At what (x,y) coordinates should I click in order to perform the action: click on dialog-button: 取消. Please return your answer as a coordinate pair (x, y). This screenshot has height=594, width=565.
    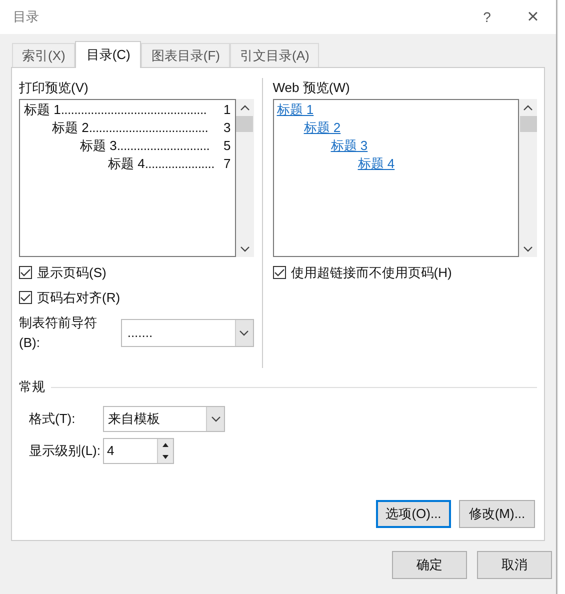
    Looking at the image, I should click on (514, 565).